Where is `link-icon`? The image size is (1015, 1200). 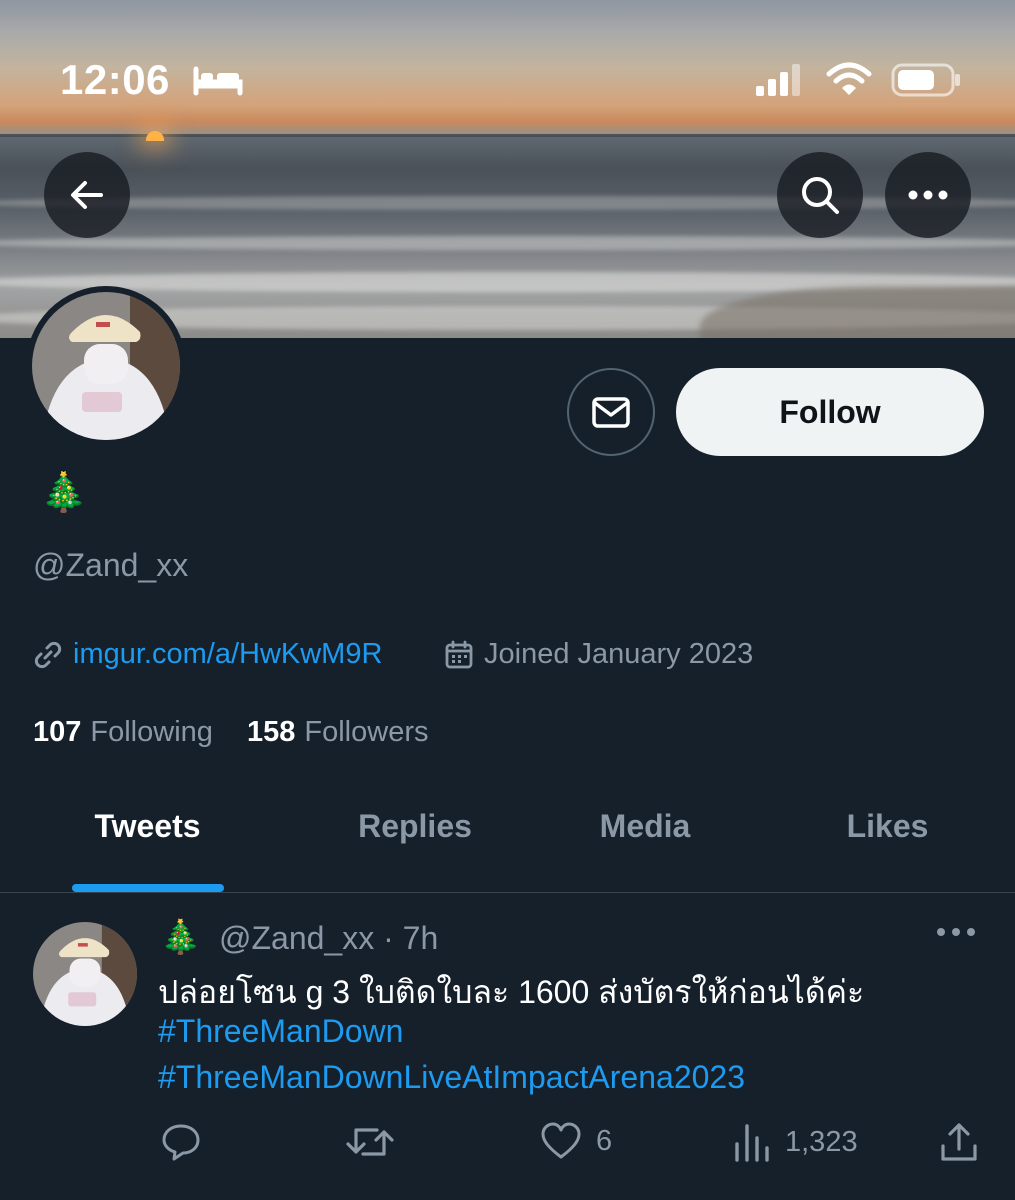 link-icon is located at coordinates (48, 654).